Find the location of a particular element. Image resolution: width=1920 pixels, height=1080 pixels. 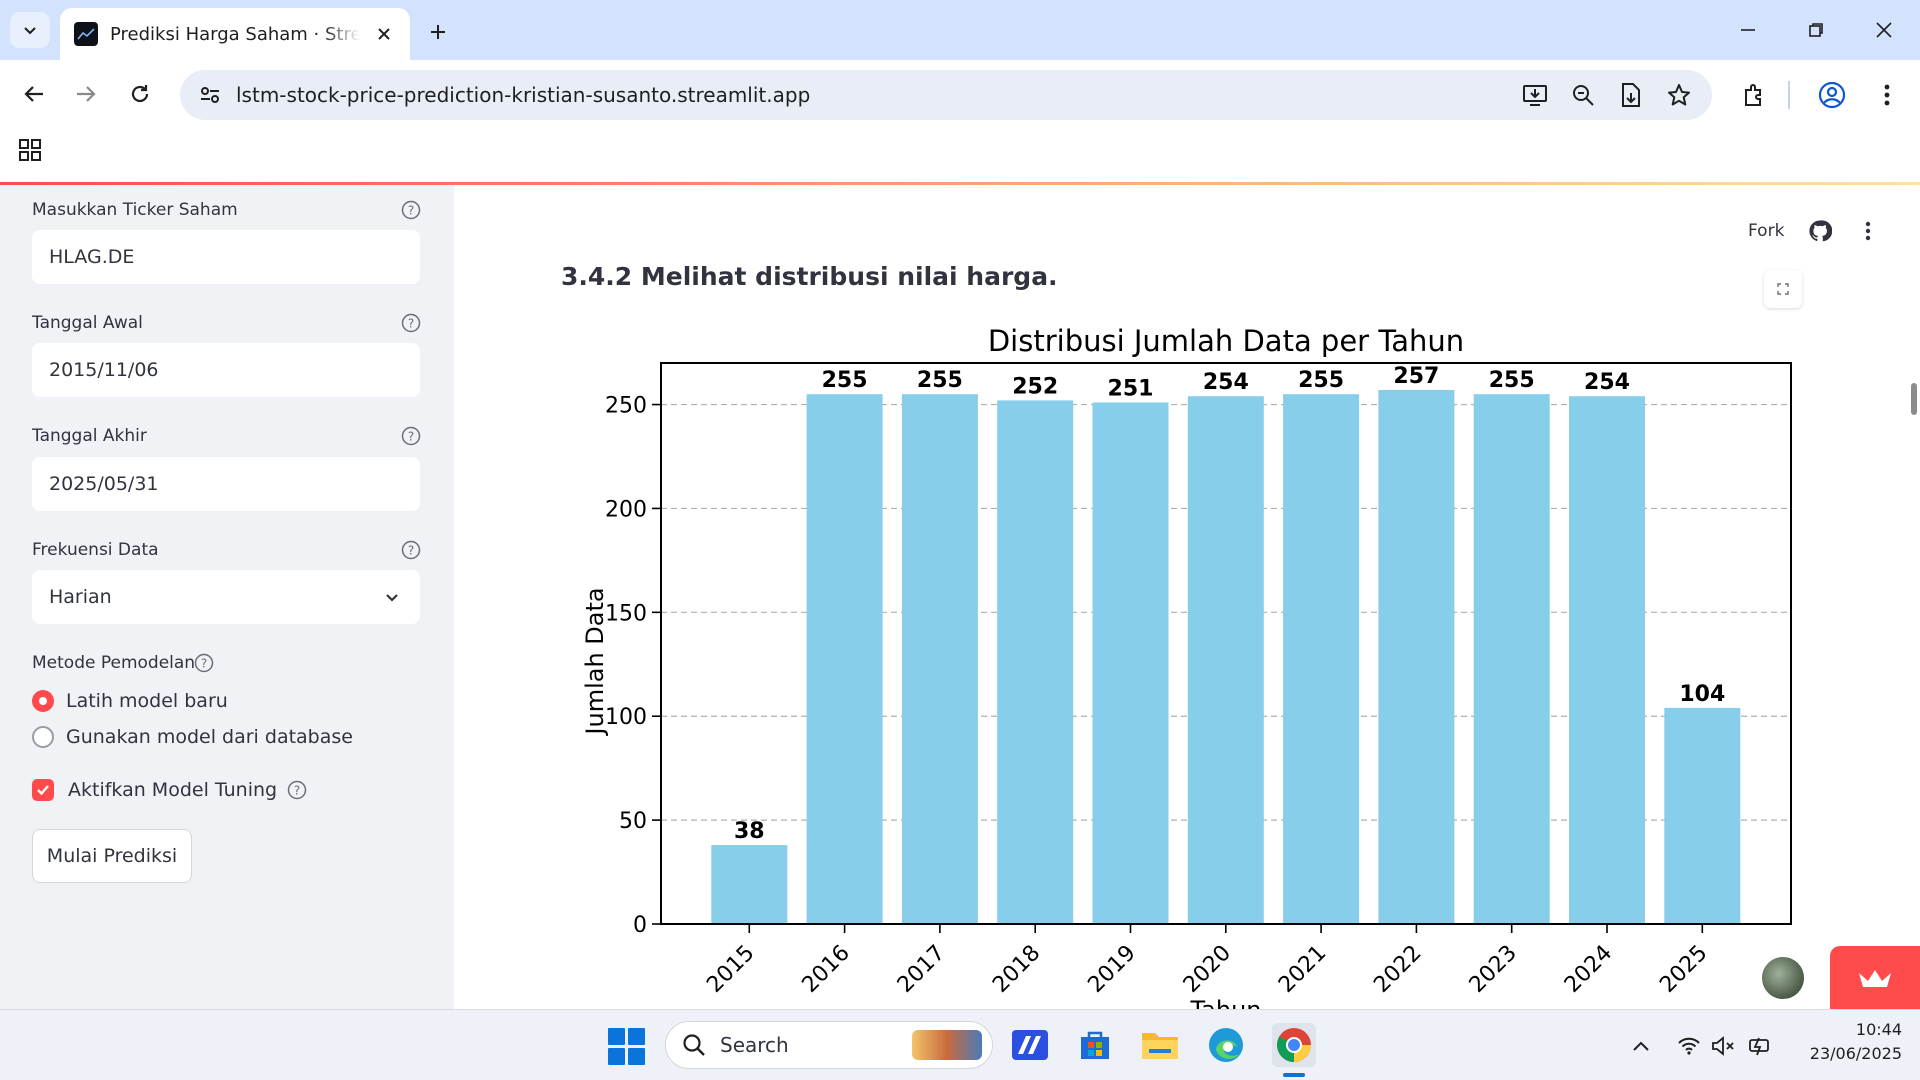

taskbar-app-icon is located at coordinates (1030, 1045).